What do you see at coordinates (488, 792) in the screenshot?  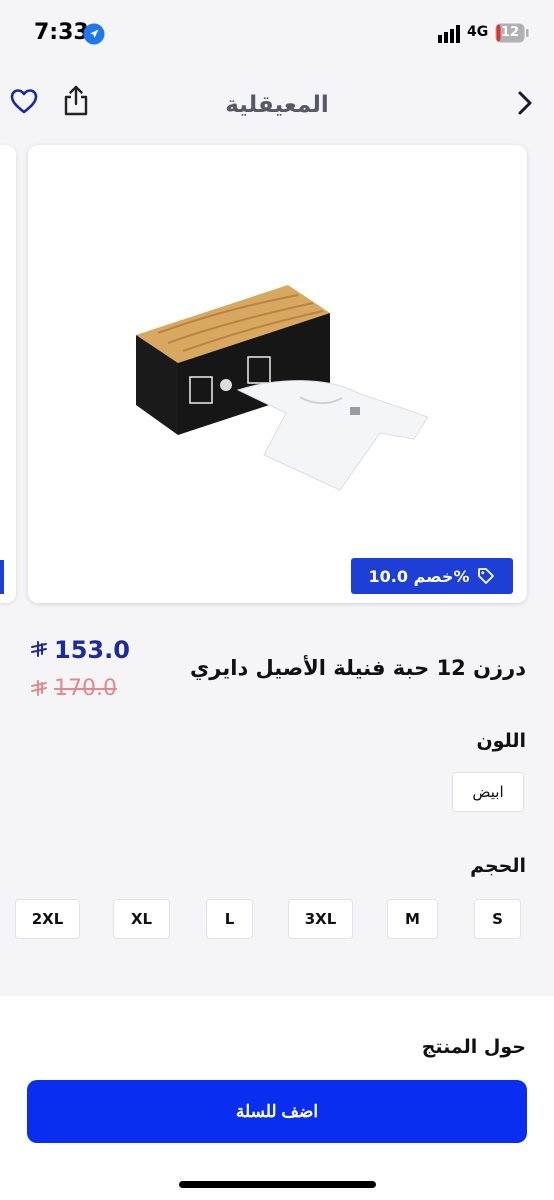 I see `color-option-white: ابيض` at bounding box center [488, 792].